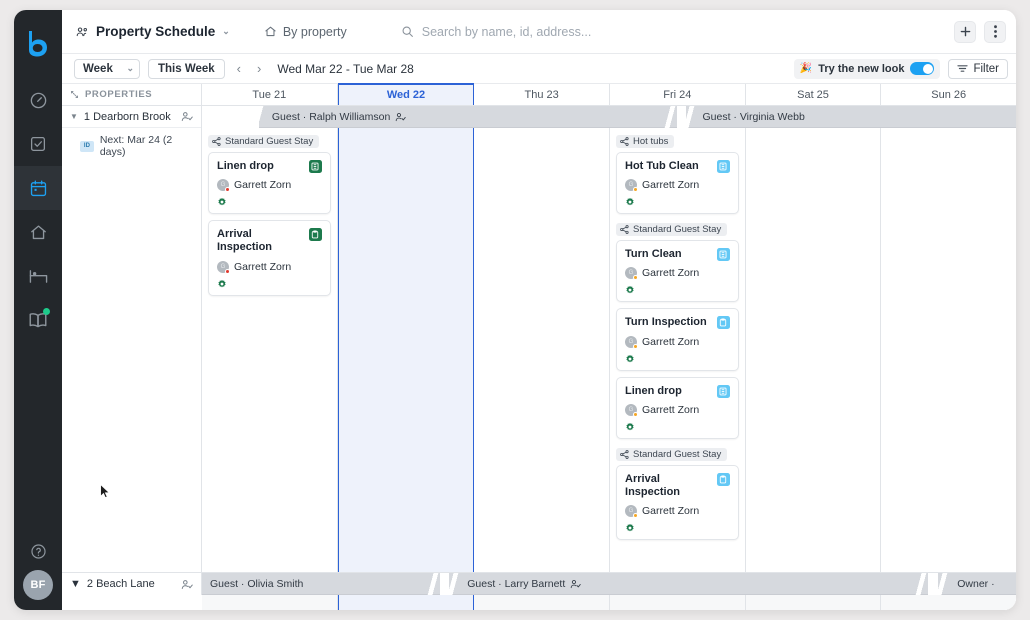  Describe the element at coordinates (269, 241) in the screenshot. I see `task-card-header: Arrival Inspection` at that location.